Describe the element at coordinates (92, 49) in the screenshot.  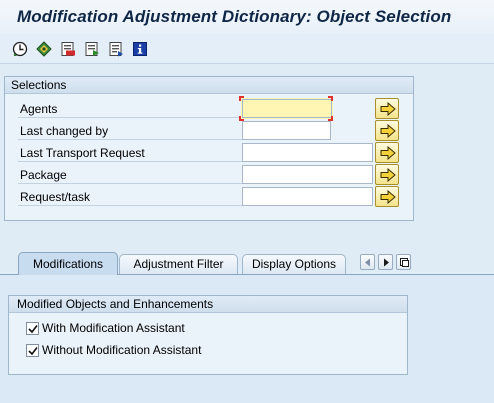
I see `save-variant-icon` at that location.